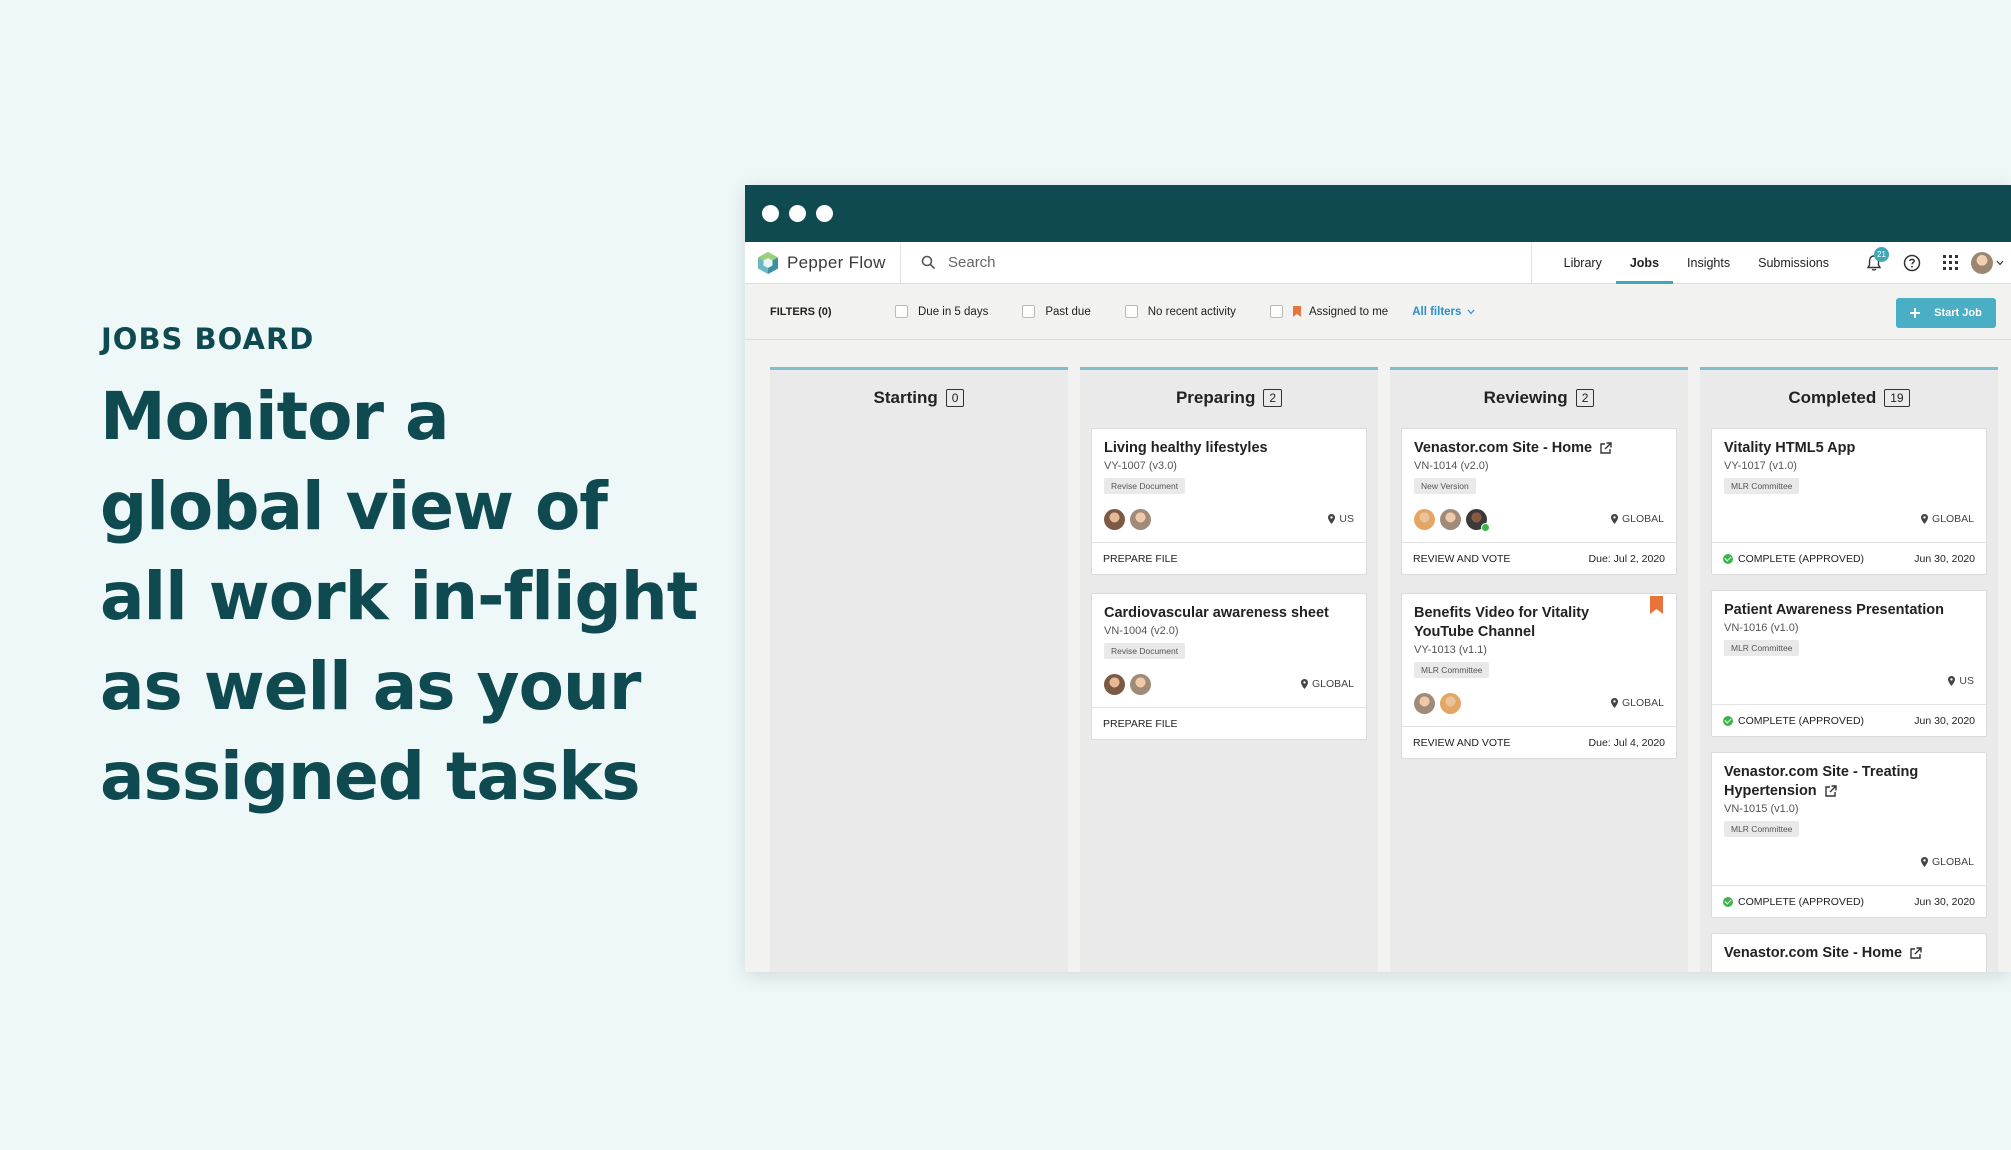 This screenshot has height=1150, width=2011. Describe the element at coordinates (1462, 558) in the screenshot. I see `job-status: REVIEW AND VOTE` at that location.